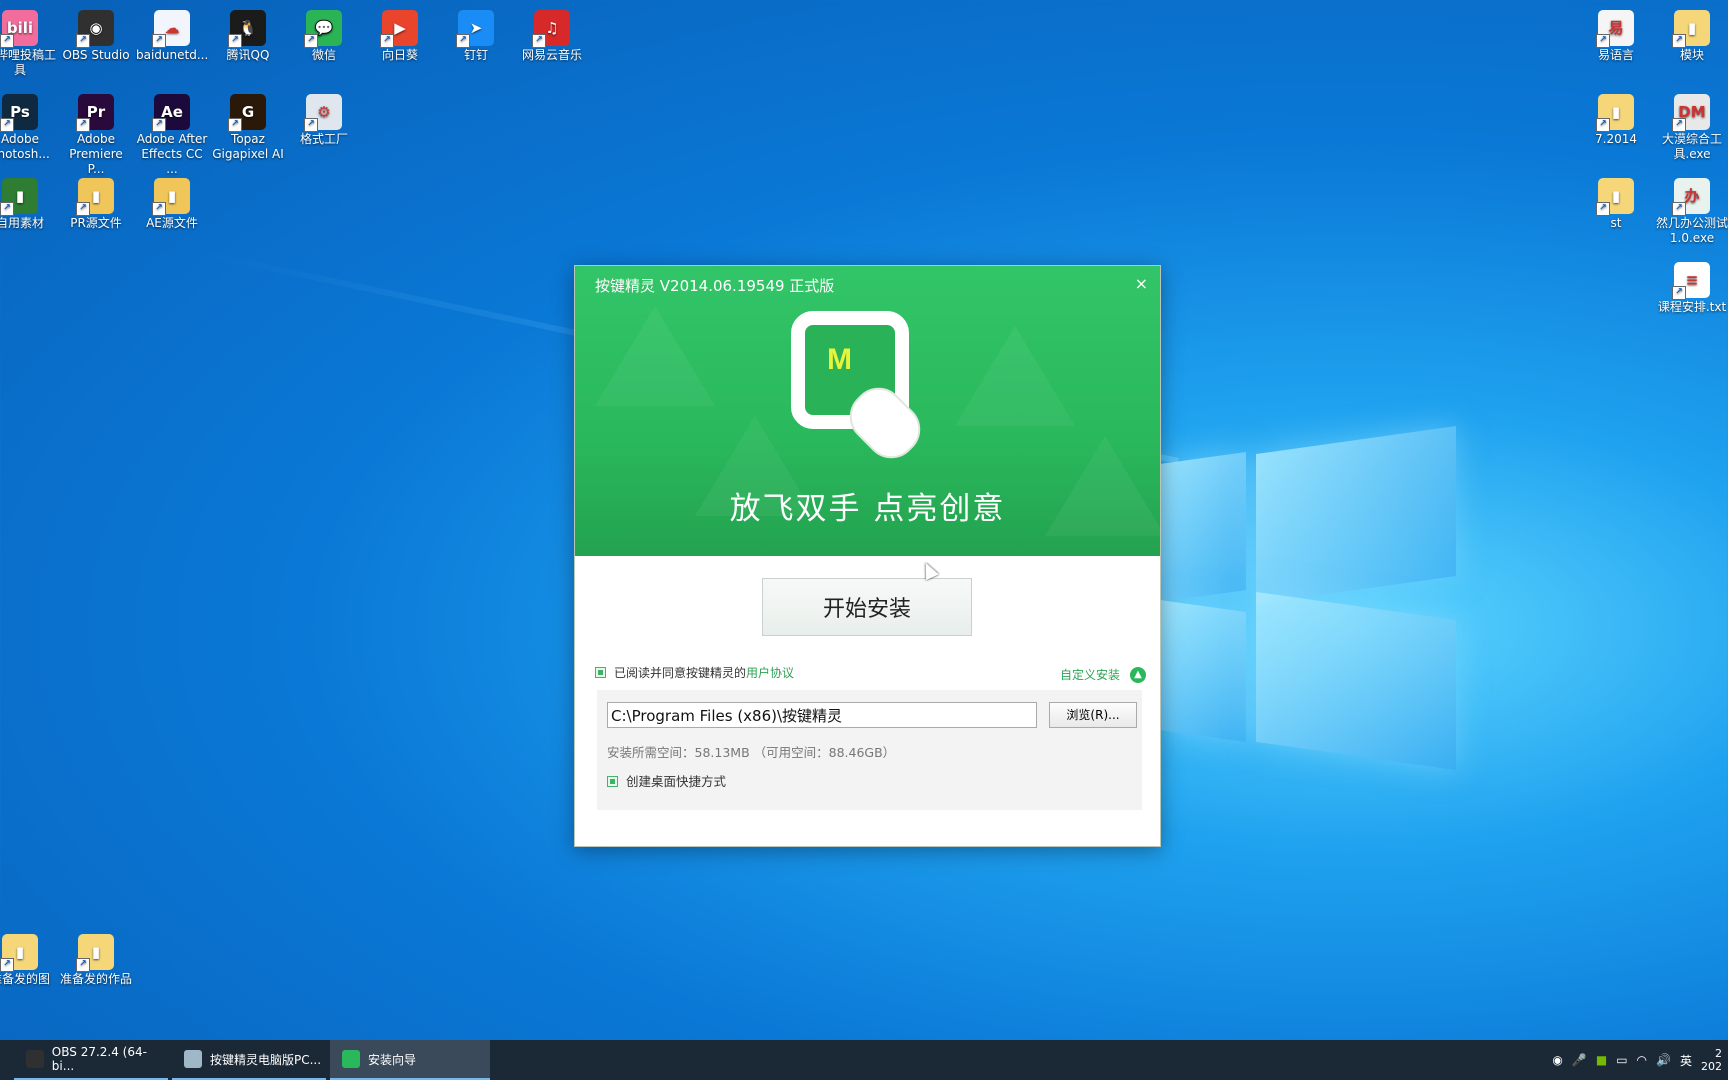 Image resolution: width=1728 pixels, height=1080 pixels. I want to click on obs-studio-icon: ◉ ↗, so click(95, 29).